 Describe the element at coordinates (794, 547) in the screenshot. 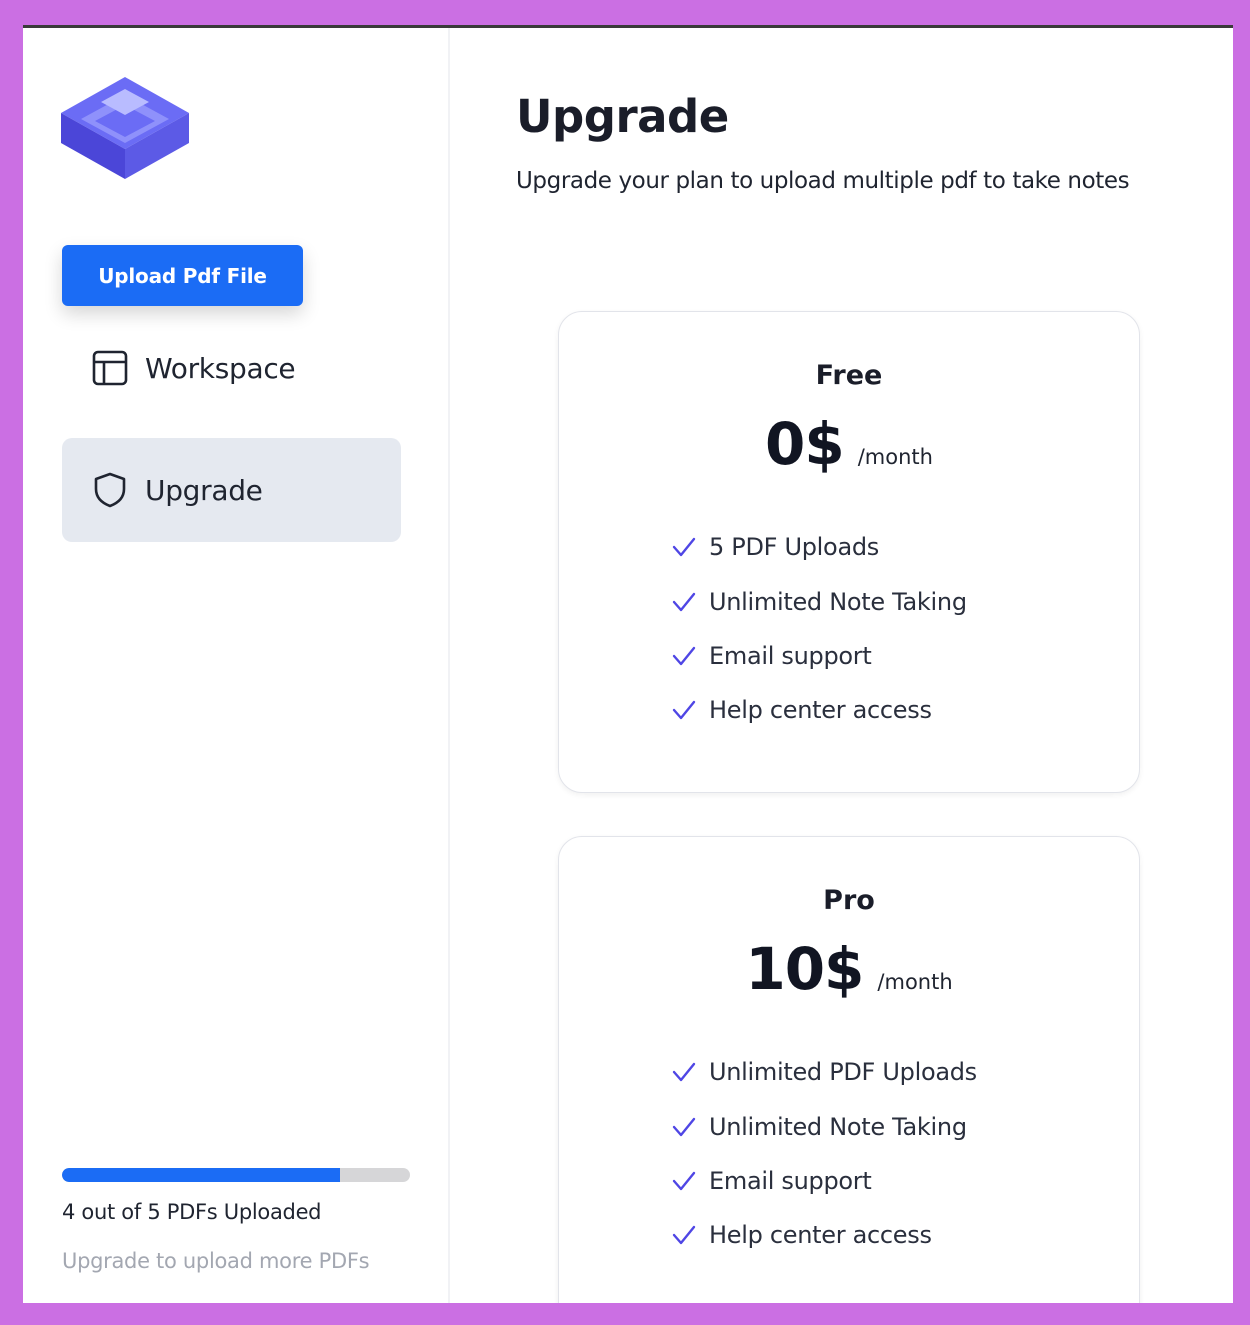

I see `feature-text: 5 PDF Uploads` at that location.